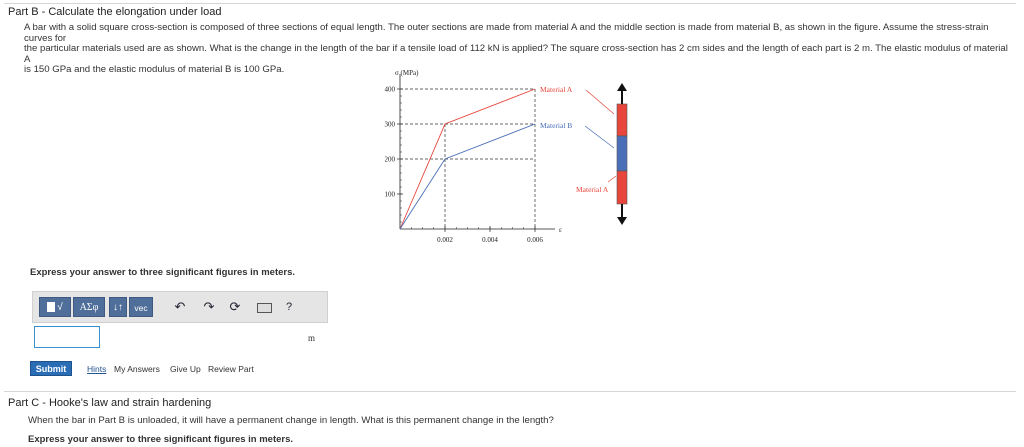 The height and width of the screenshot is (447, 1024). What do you see at coordinates (43, 12) in the screenshot?
I see `part-b-sep: -` at bounding box center [43, 12].